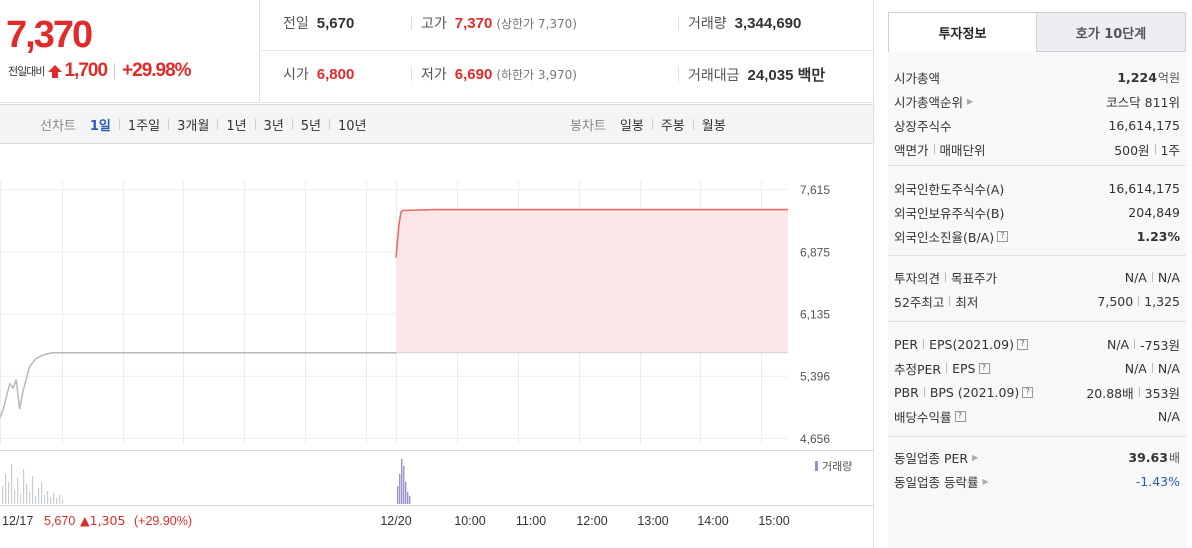 The image size is (1192, 548). Describe the element at coordinates (236, 124) in the screenshot. I see `line-tab-3: 1년` at that location.